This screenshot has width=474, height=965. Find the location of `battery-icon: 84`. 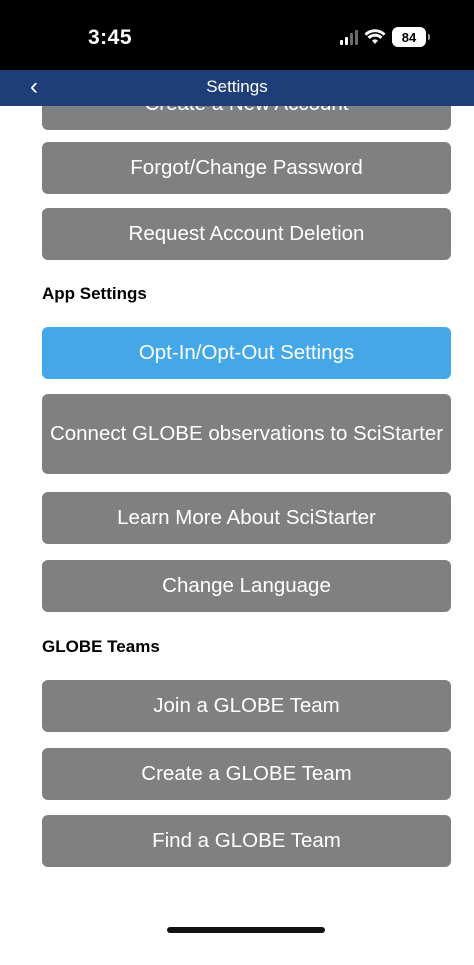

battery-icon: 84 is located at coordinates (411, 37).